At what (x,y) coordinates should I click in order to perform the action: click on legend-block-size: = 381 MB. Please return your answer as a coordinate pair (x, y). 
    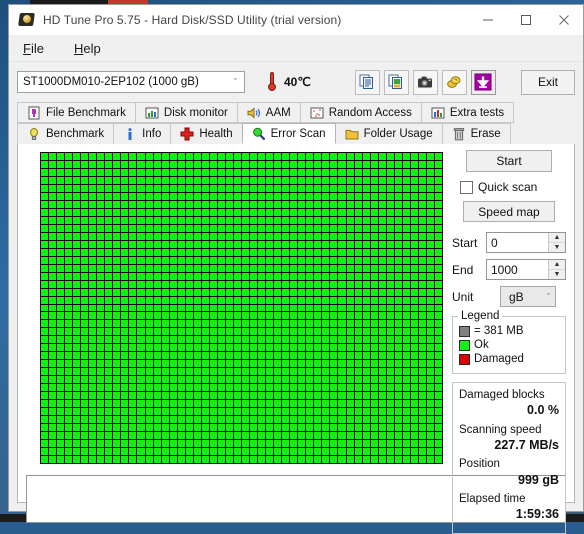
    Looking at the image, I should click on (499, 331).